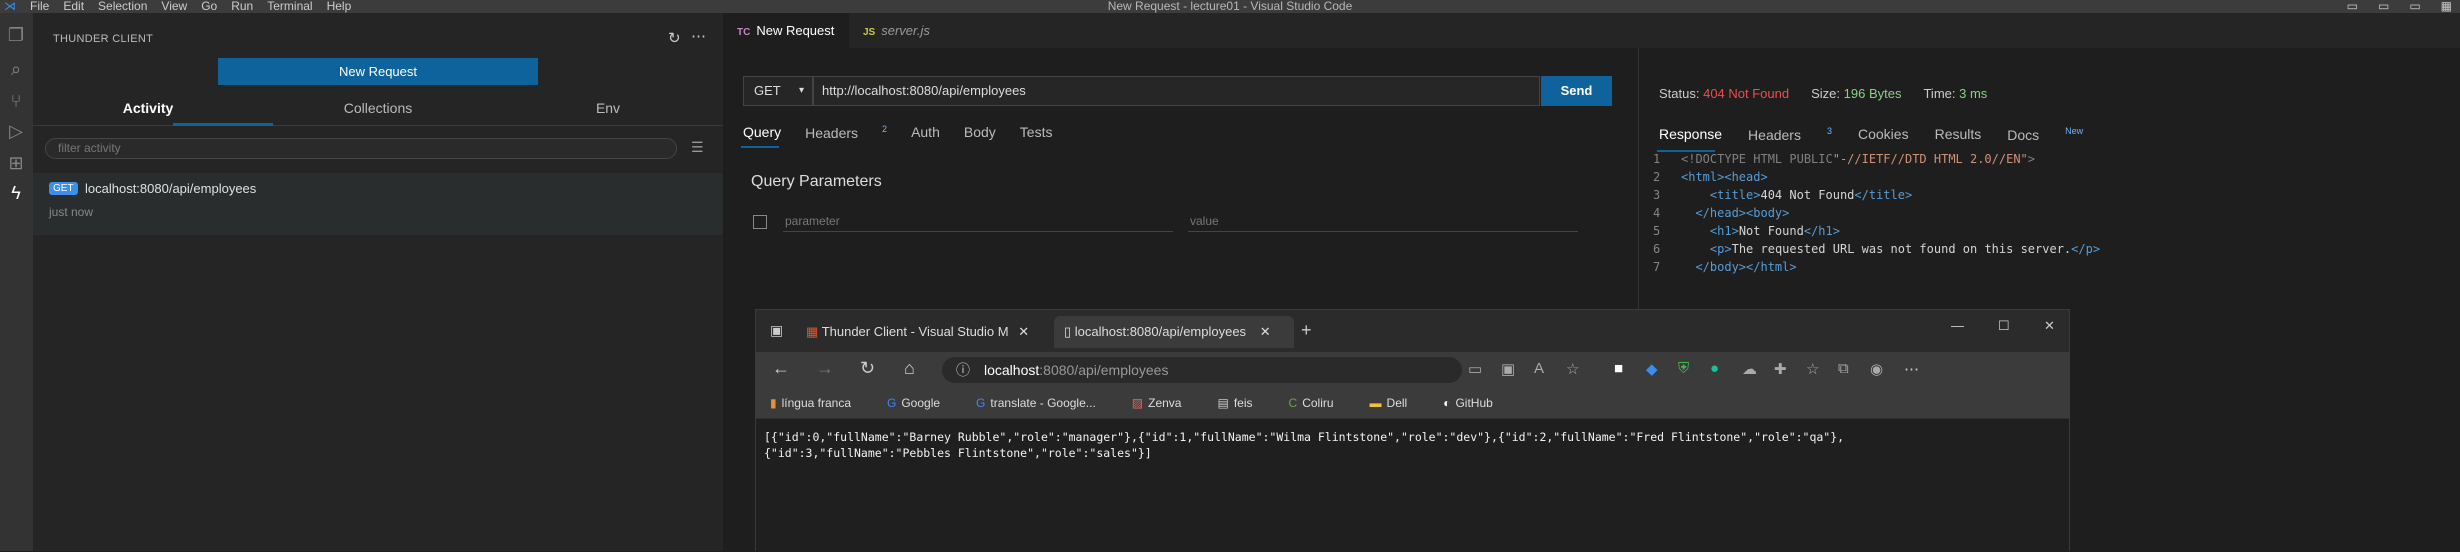 The height and width of the screenshot is (552, 2460). I want to click on coliru-icon: C, so click(1293, 403).